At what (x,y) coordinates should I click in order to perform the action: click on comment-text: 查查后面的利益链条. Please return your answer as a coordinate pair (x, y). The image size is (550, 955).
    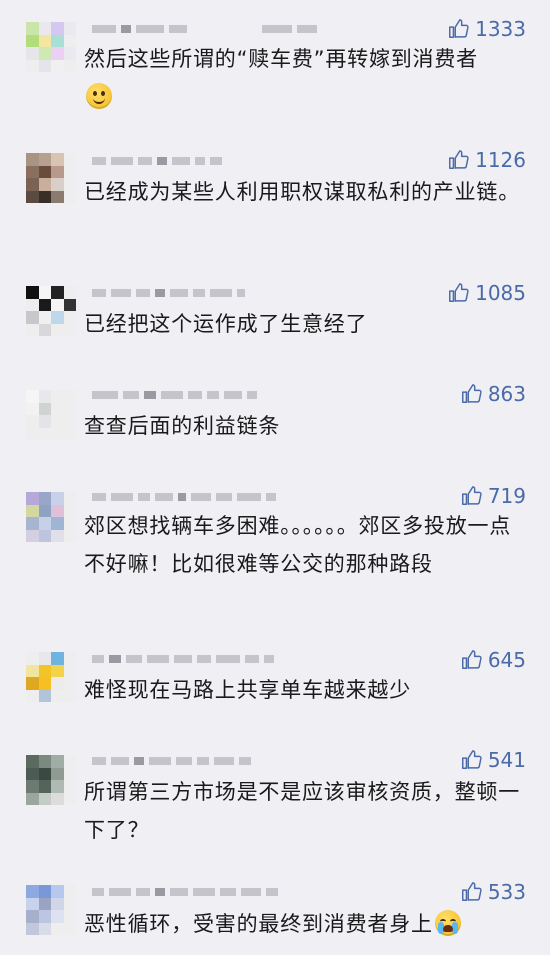
    Looking at the image, I should click on (182, 426).